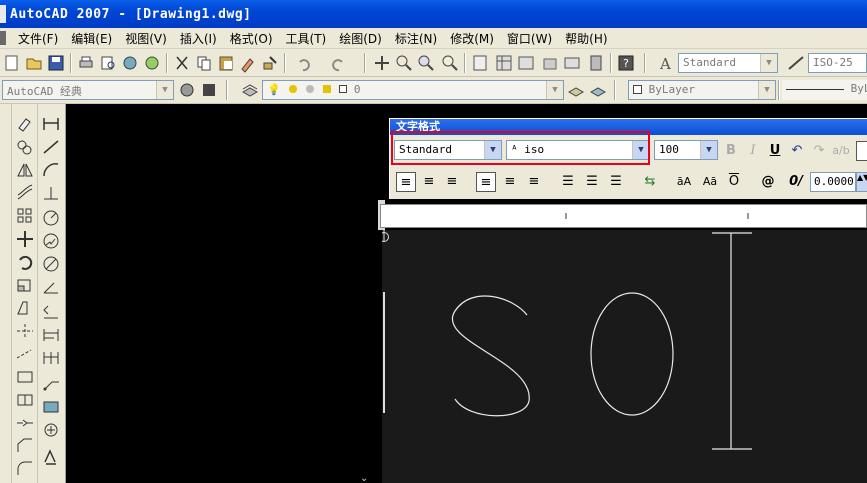 The image size is (867, 483). Describe the element at coordinates (25, 354) in the screenshot. I see `extend-icon` at that location.